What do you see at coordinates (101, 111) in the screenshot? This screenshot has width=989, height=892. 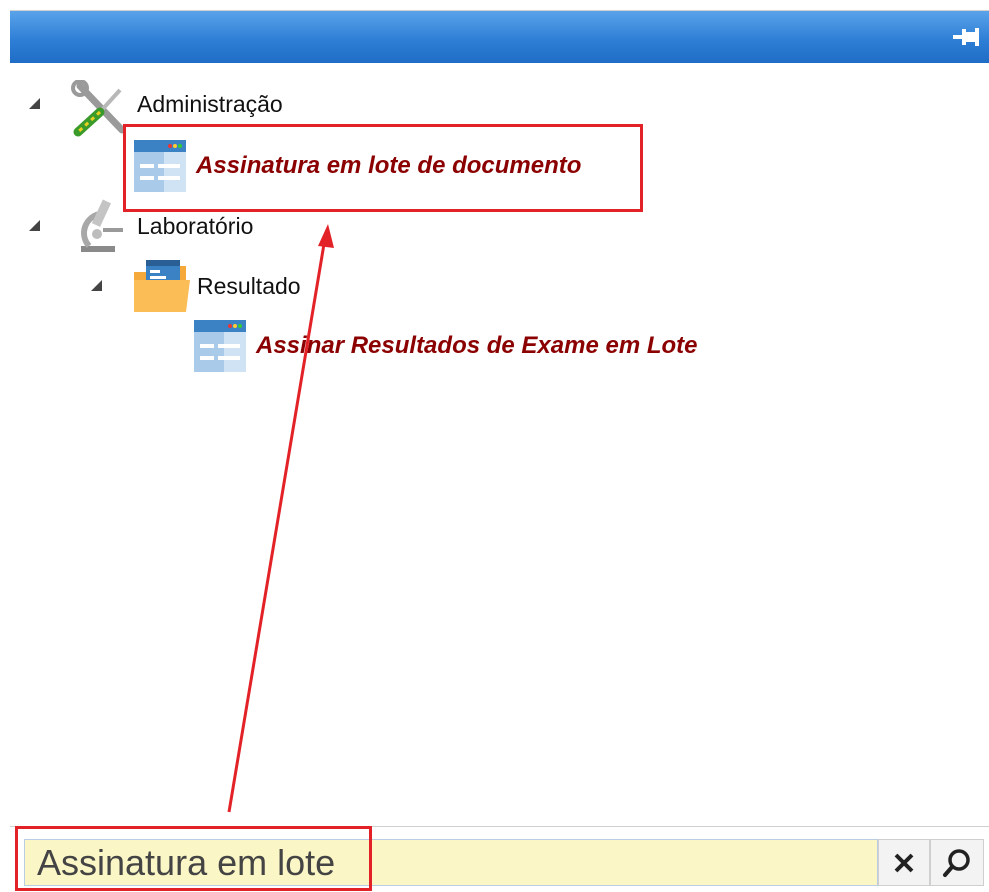 I see `tools-icon` at bounding box center [101, 111].